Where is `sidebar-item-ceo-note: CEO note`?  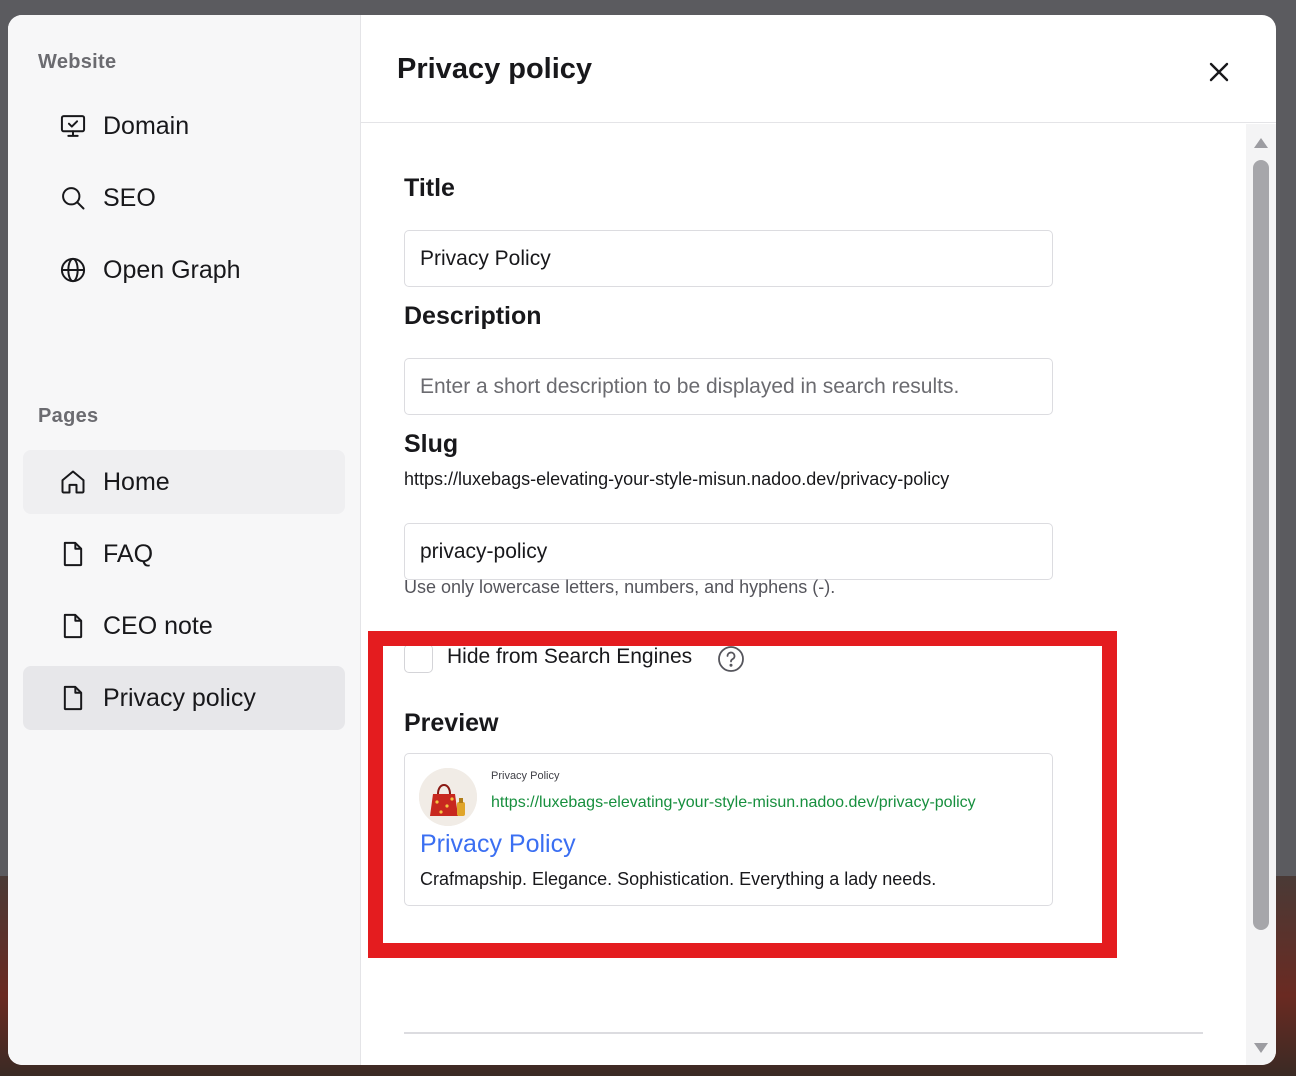
sidebar-item-ceo-note: CEO note is located at coordinates (184, 626).